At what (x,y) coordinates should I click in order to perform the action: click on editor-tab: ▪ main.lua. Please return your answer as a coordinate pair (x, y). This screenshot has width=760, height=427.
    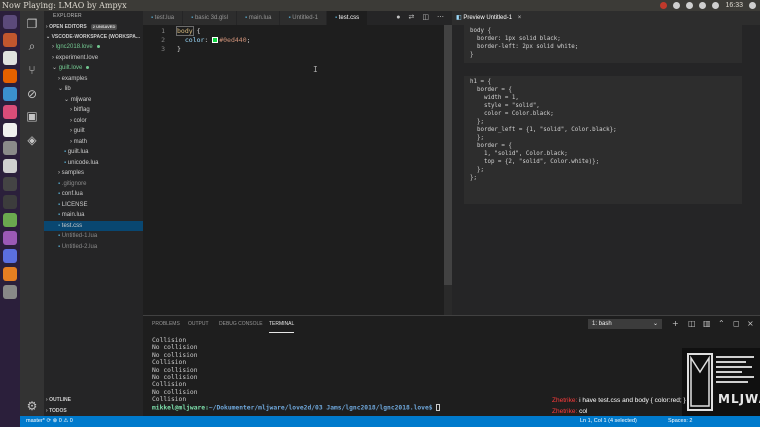
    Looking at the image, I should click on (258, 18).